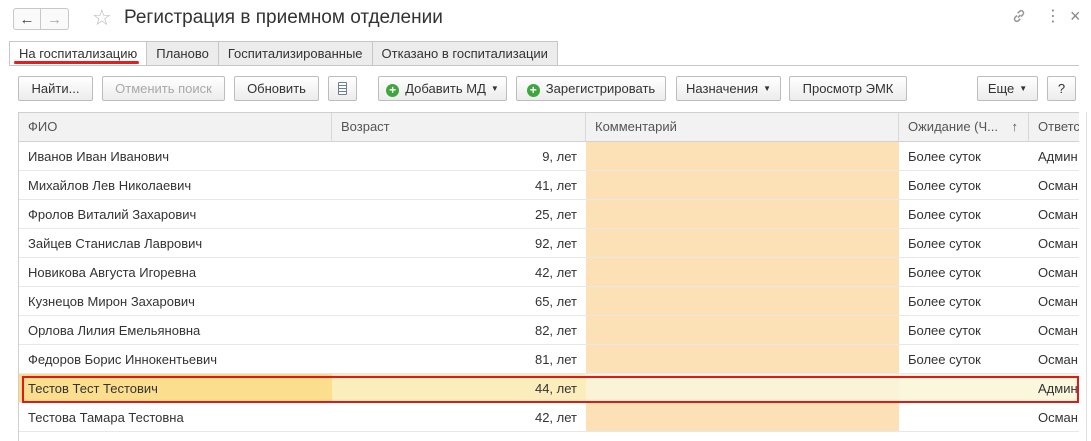 This screenshot has height=441, width=1091. Describe the element at coordinates (459, 127) in the screenshot. I see `column-header-age: Возраст` at that location.